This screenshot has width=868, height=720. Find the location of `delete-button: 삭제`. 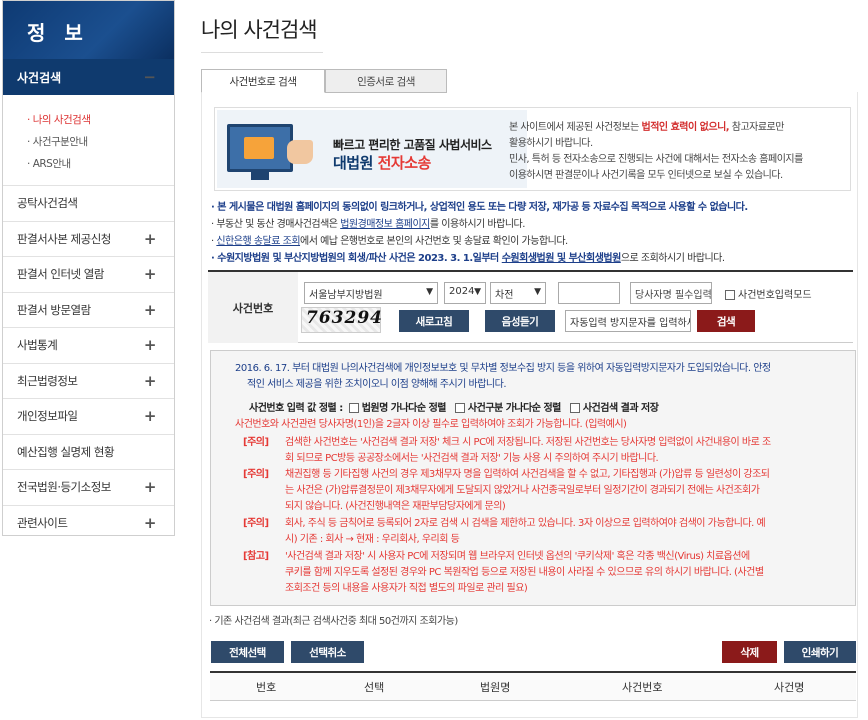

delete-button: 삭제 is located at coordinates (749, 652).